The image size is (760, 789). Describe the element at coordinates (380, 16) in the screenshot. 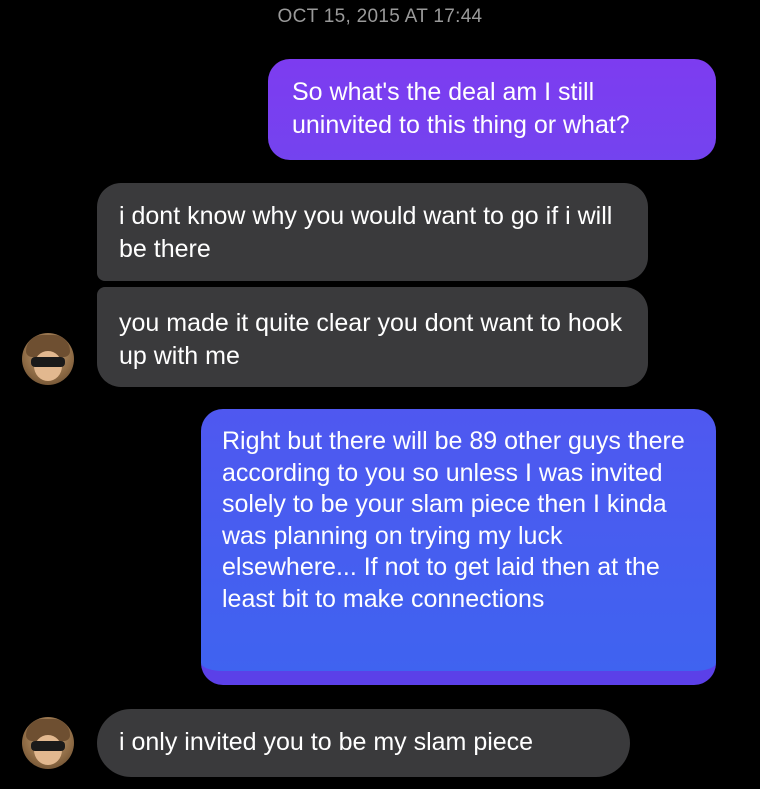

I see `timestamp: OCT 15, 2015 AT 17:44` at that location.